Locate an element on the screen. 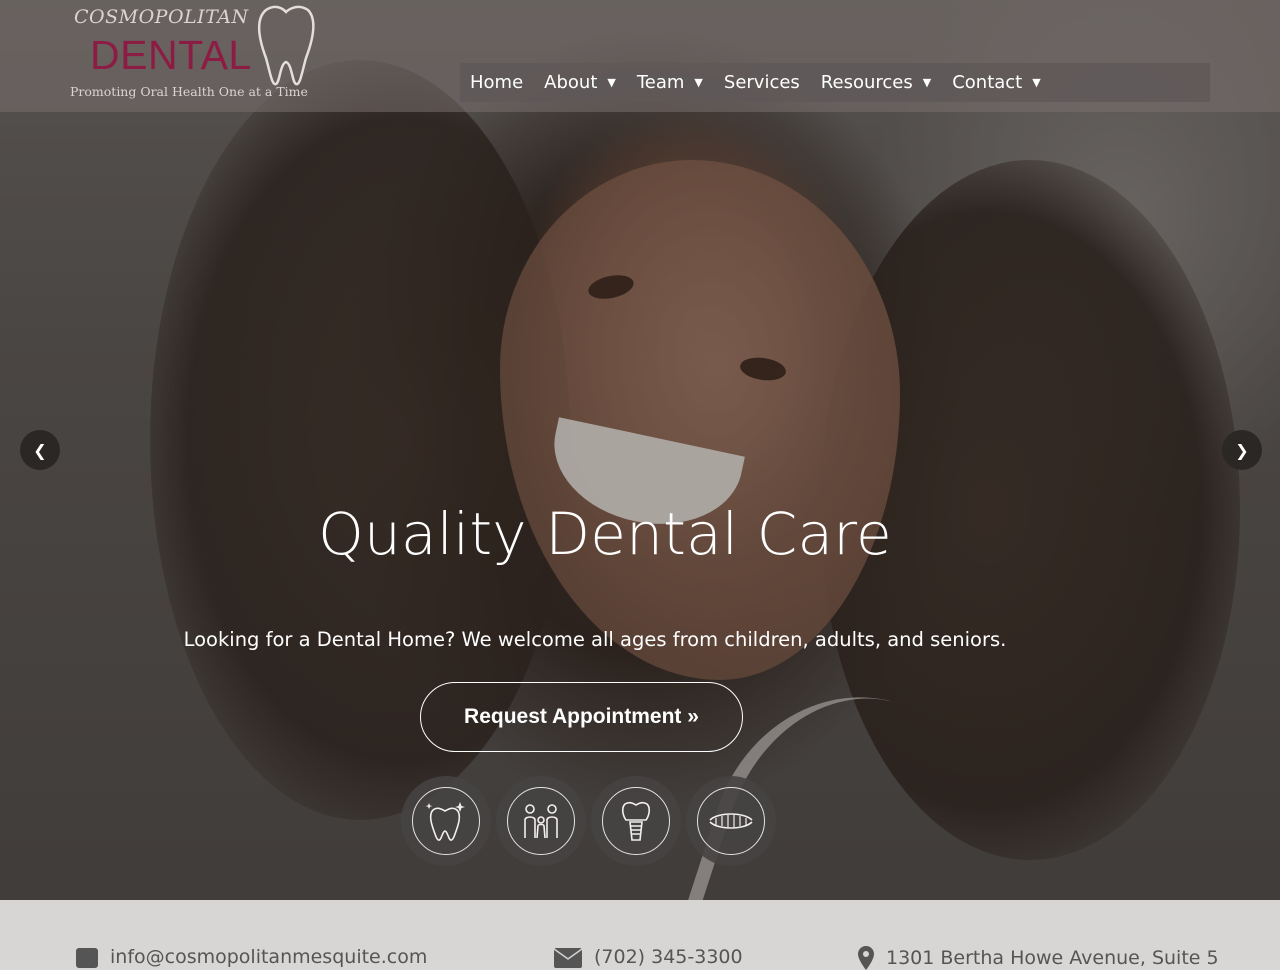  logo-name-top: COSMOPOLITAN is located at coordinates (161, 17).